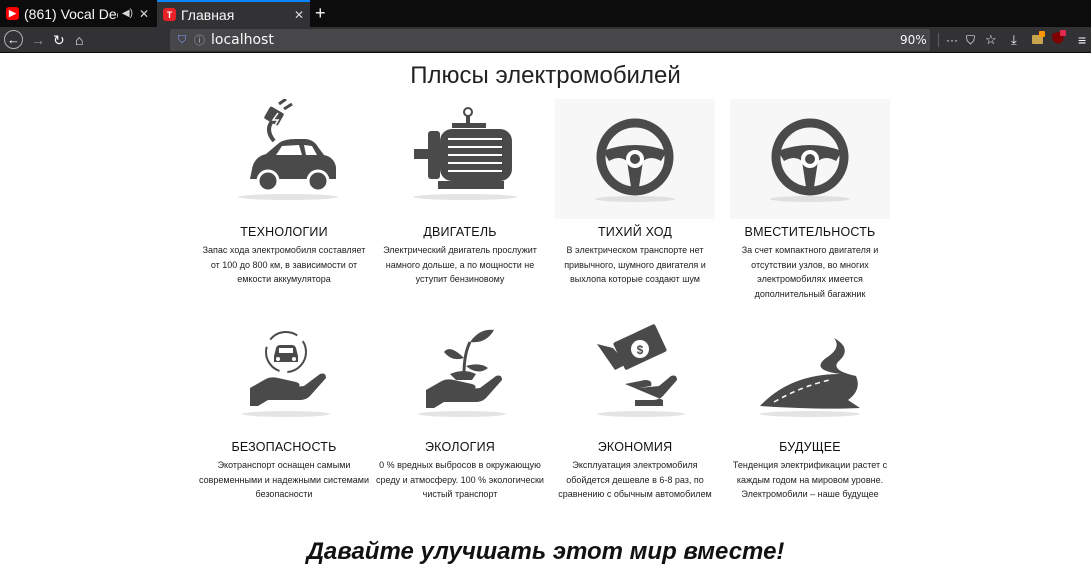 The width and height of the screenshot is (1091, 566). I want to click on bookmark-star-icon: ☆, so click(991, 40).